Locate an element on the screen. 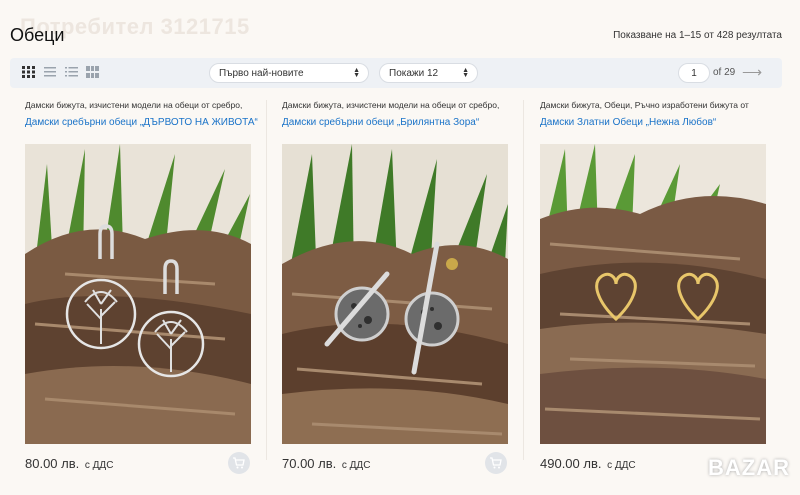 Image resolution: width=800 pixels, height=495 pixels. product-title-link: Дамски сребърни обеци „Брилянтна Зора“ is located at coordinates (380, 122).